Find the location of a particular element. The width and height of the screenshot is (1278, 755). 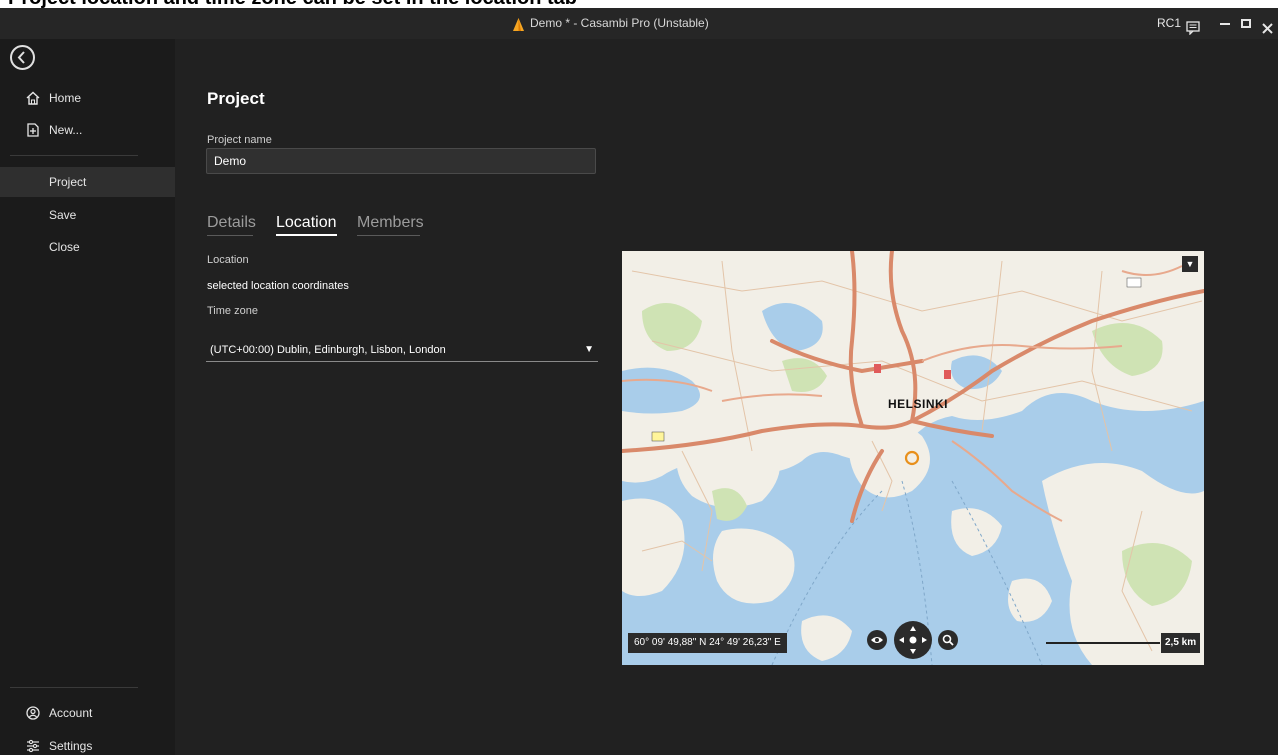

account-icon is located at coordinates (33, 713).